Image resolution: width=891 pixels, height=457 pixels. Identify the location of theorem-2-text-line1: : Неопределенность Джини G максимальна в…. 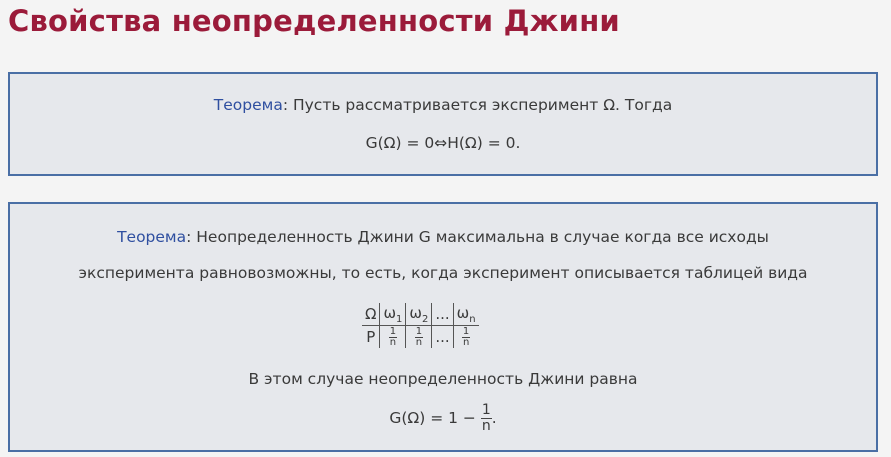
(477, 237).